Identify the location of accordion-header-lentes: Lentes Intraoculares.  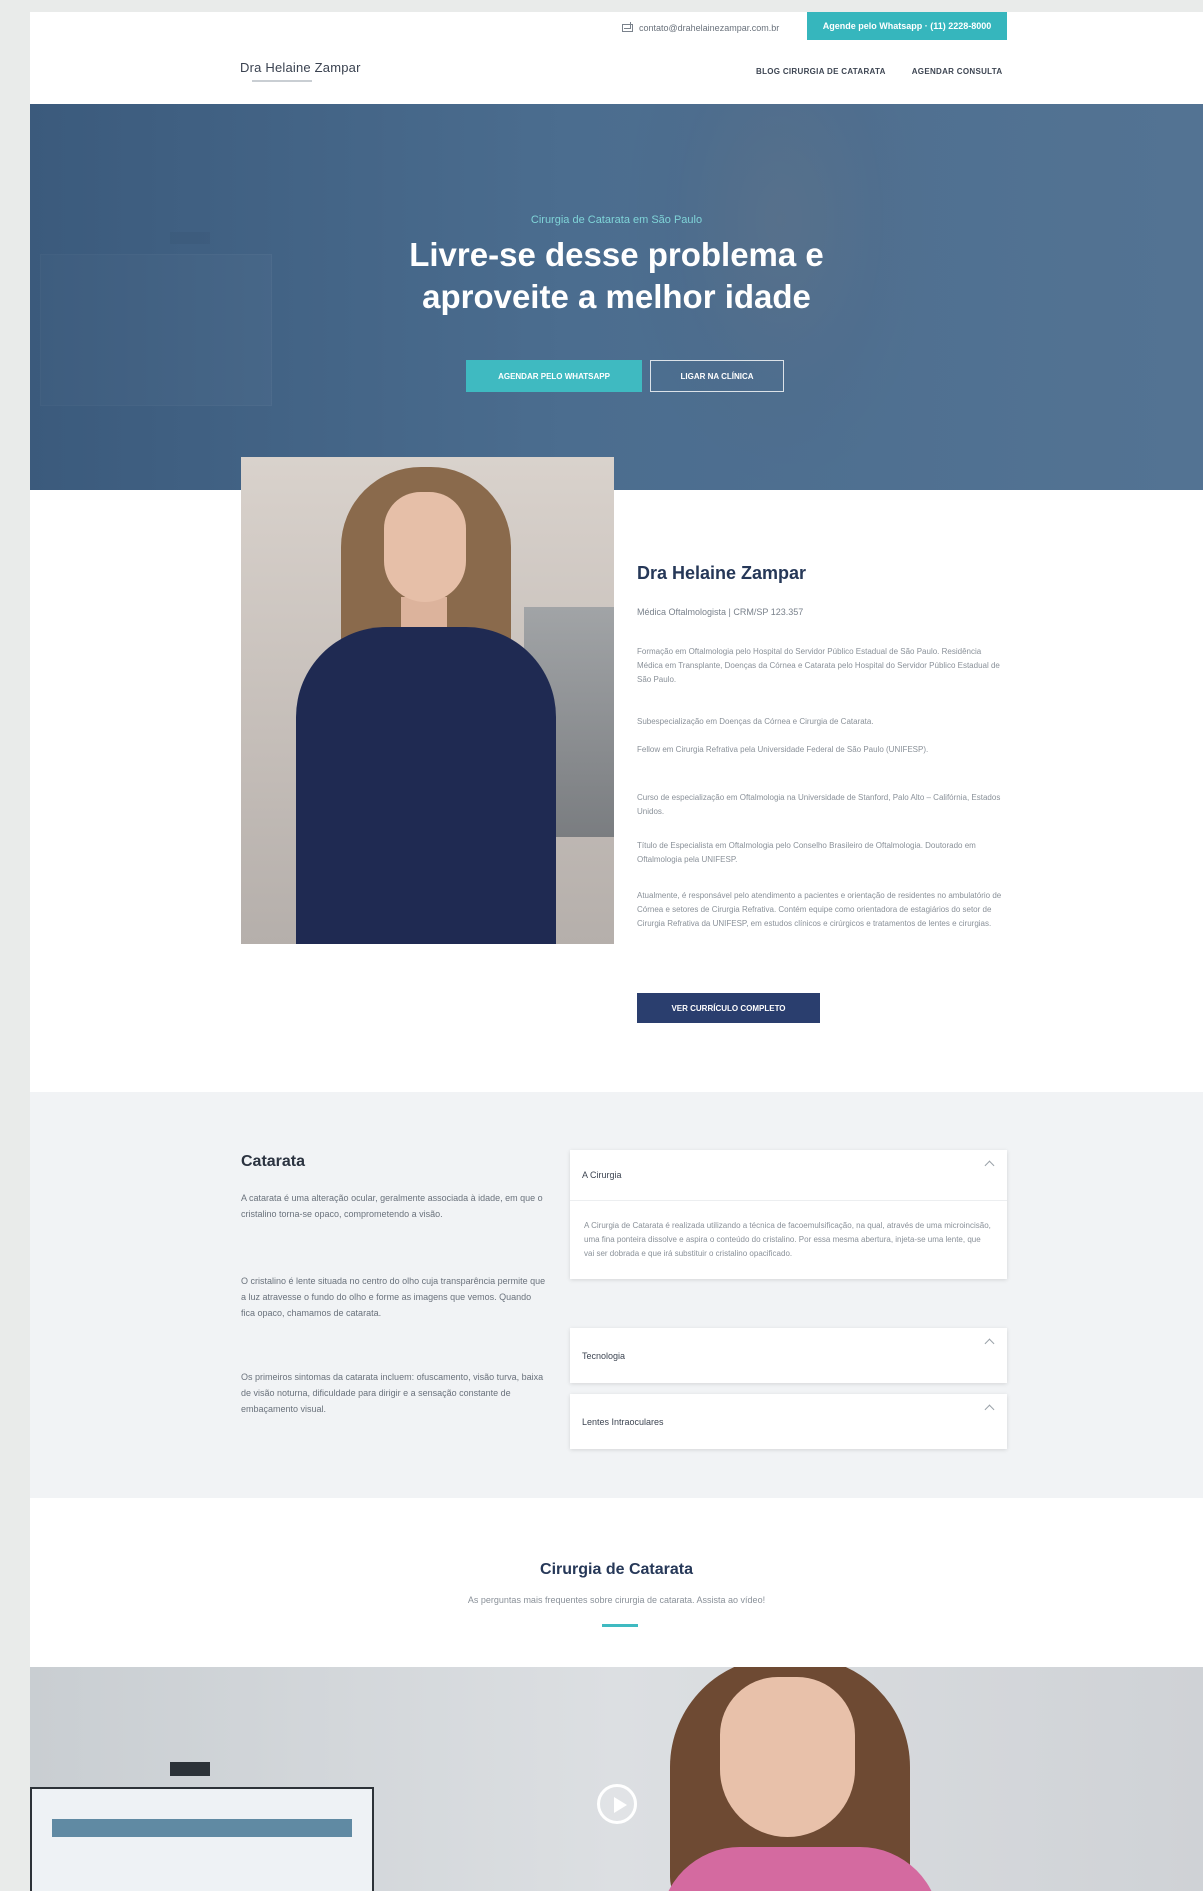
(788, 1421).